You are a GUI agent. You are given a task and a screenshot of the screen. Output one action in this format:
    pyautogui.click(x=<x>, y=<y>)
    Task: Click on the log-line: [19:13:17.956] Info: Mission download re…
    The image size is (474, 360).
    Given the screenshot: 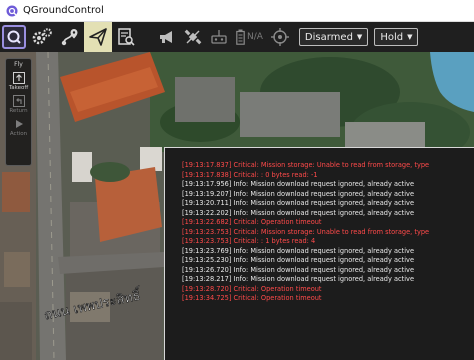 What is the action you would take?
    pyautogui.click(x=298, y=184)
    